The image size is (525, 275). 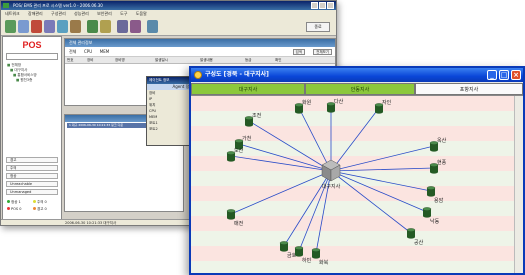 What do you see at coordinates (469, 89) in the screenshot?
I see `tab-pohang: 포항지사` at bounding box center [469, 89].